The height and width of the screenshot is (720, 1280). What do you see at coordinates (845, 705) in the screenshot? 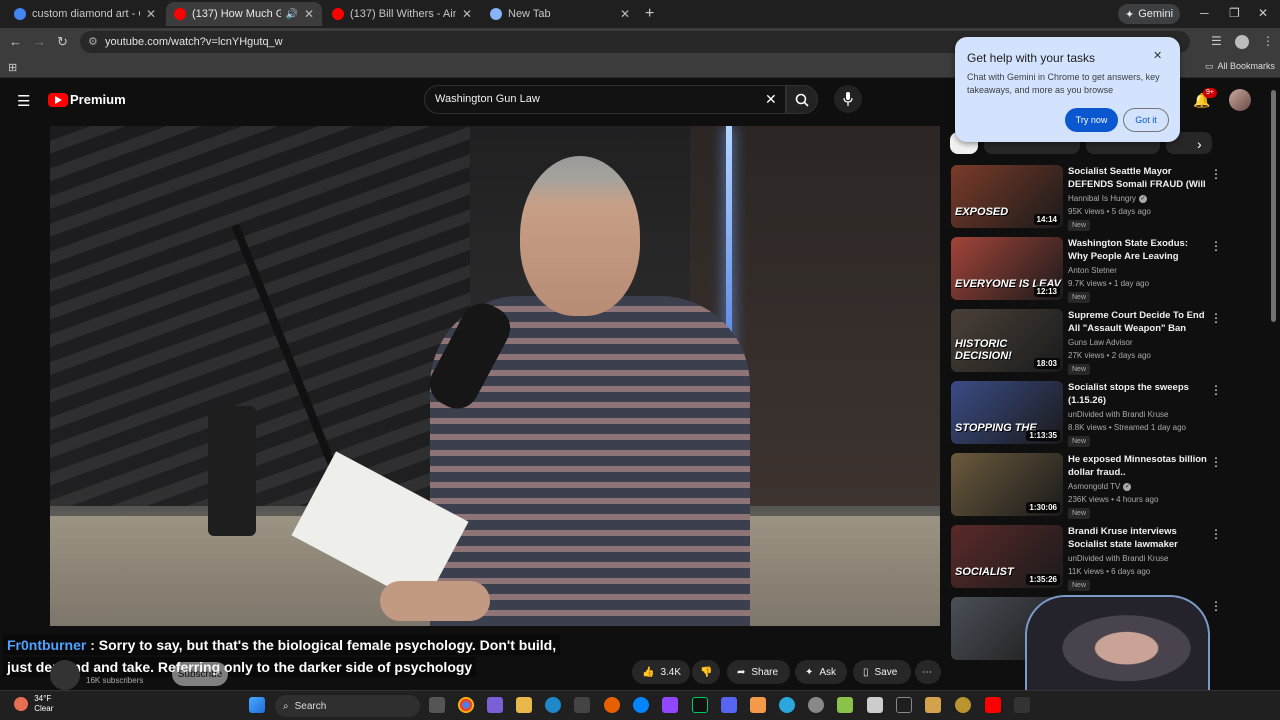
I see `green-app-icon` at bounding box center [845, 705].